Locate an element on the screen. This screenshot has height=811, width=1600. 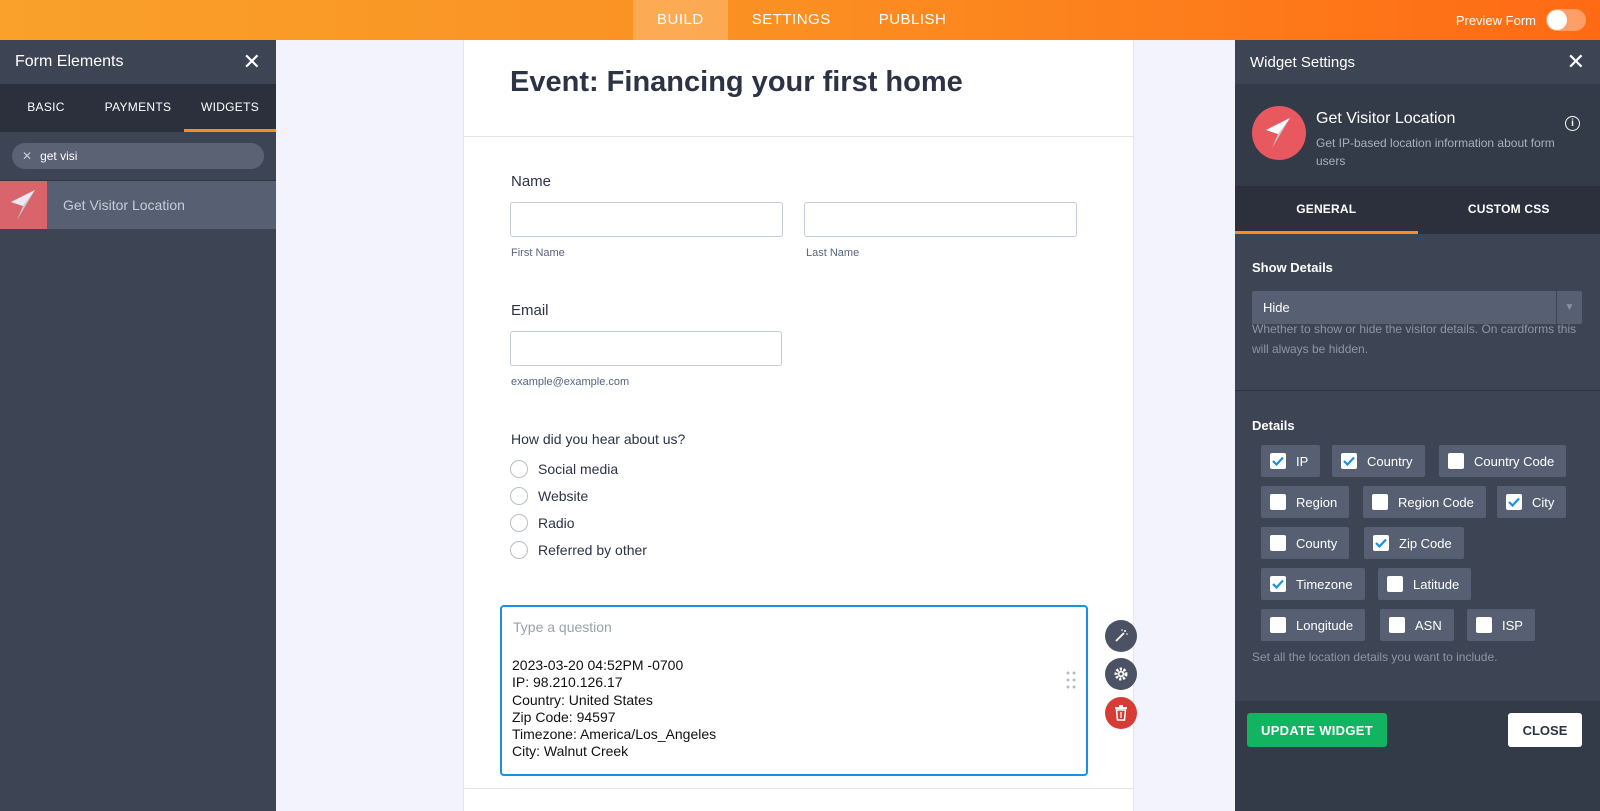
widget-result-item: Get Visitor Location is located at coordinates (138, 205).